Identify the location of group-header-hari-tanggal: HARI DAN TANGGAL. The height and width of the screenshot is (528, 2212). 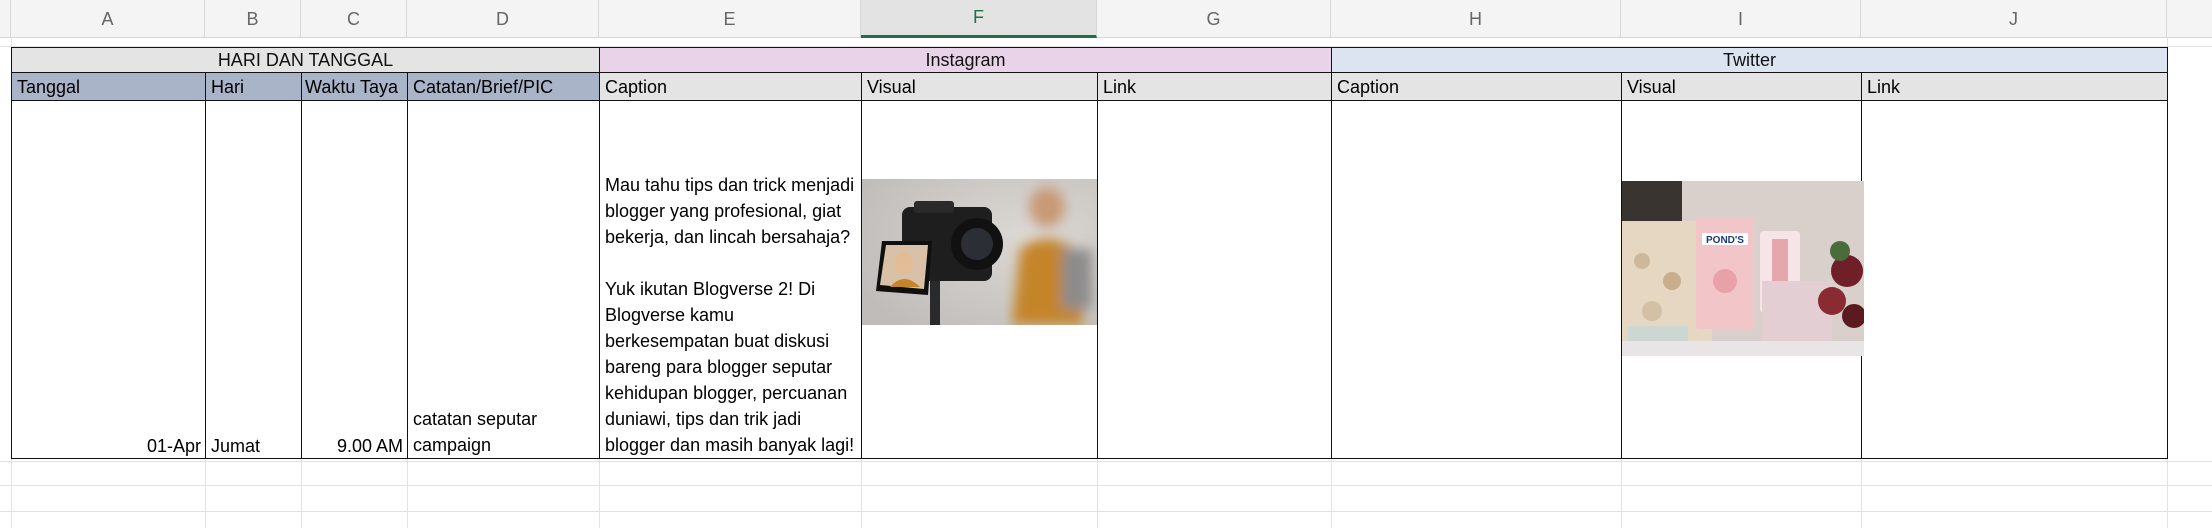
(305, 60).